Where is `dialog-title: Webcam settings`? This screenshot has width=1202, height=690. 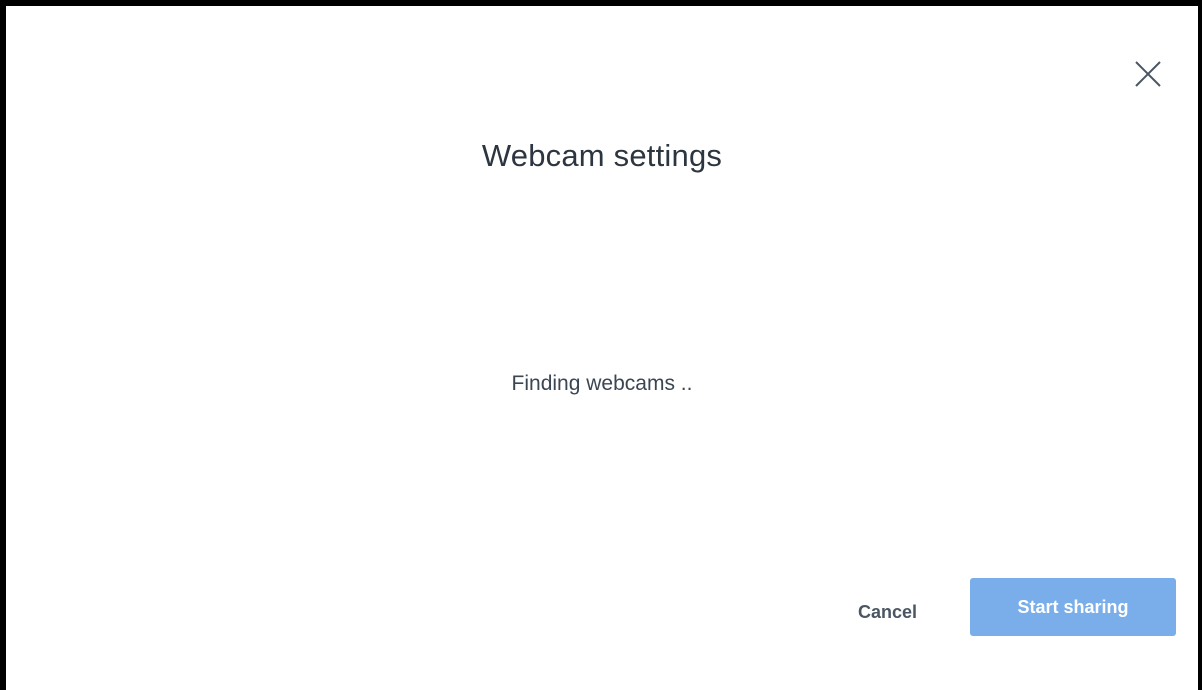 dialog-title: Webcam settings is located at coordinates (602, 155).